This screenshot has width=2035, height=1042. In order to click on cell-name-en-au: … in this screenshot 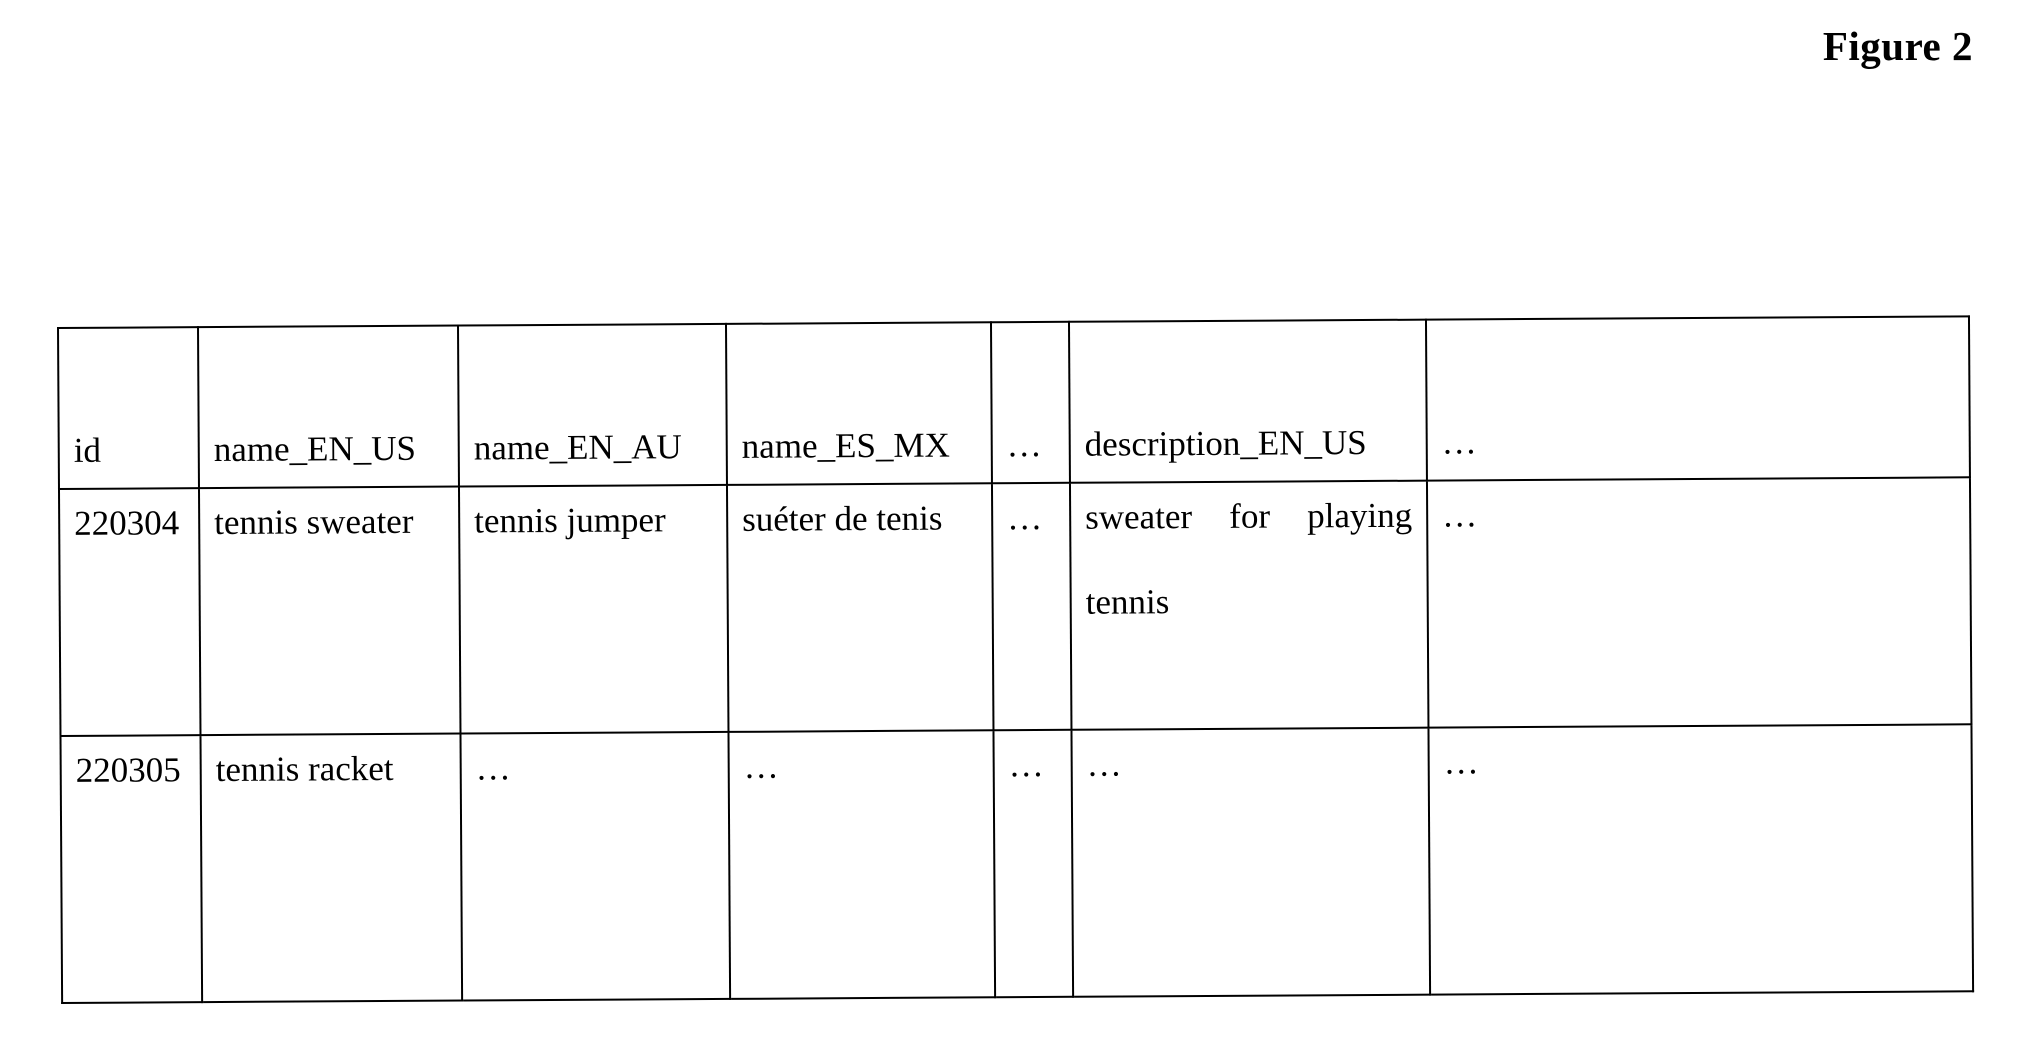, I will do `click(595, 866)`.